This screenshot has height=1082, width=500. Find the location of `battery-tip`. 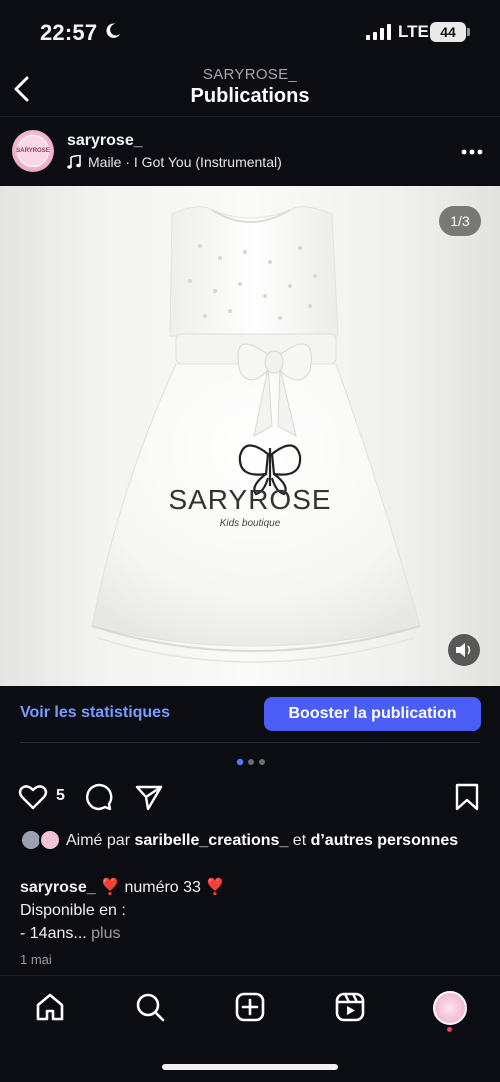

battery-tip is located at coordinates (468, 32).